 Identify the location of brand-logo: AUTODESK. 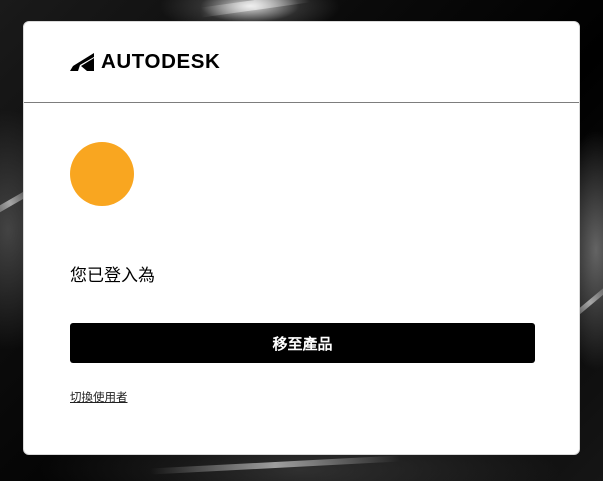
(145, 61).